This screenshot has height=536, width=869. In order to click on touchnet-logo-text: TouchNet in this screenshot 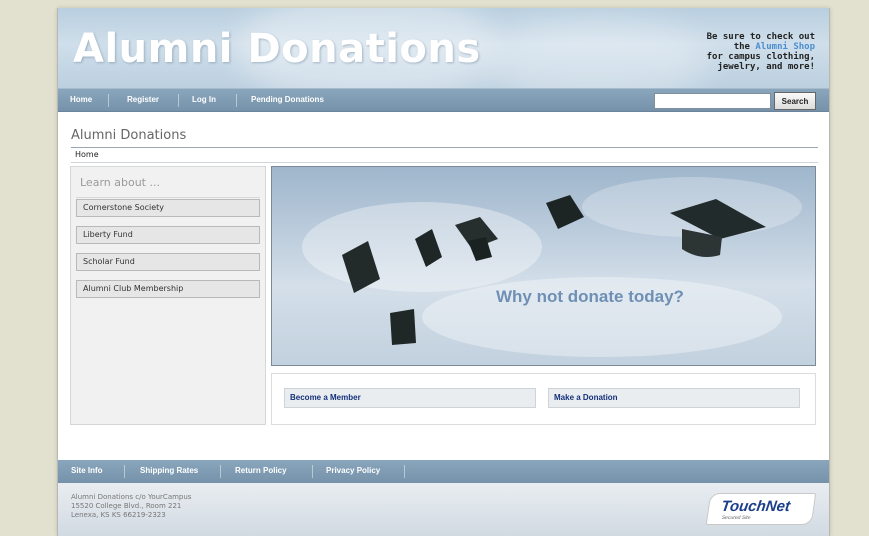, I will do `click(756, 506)`.